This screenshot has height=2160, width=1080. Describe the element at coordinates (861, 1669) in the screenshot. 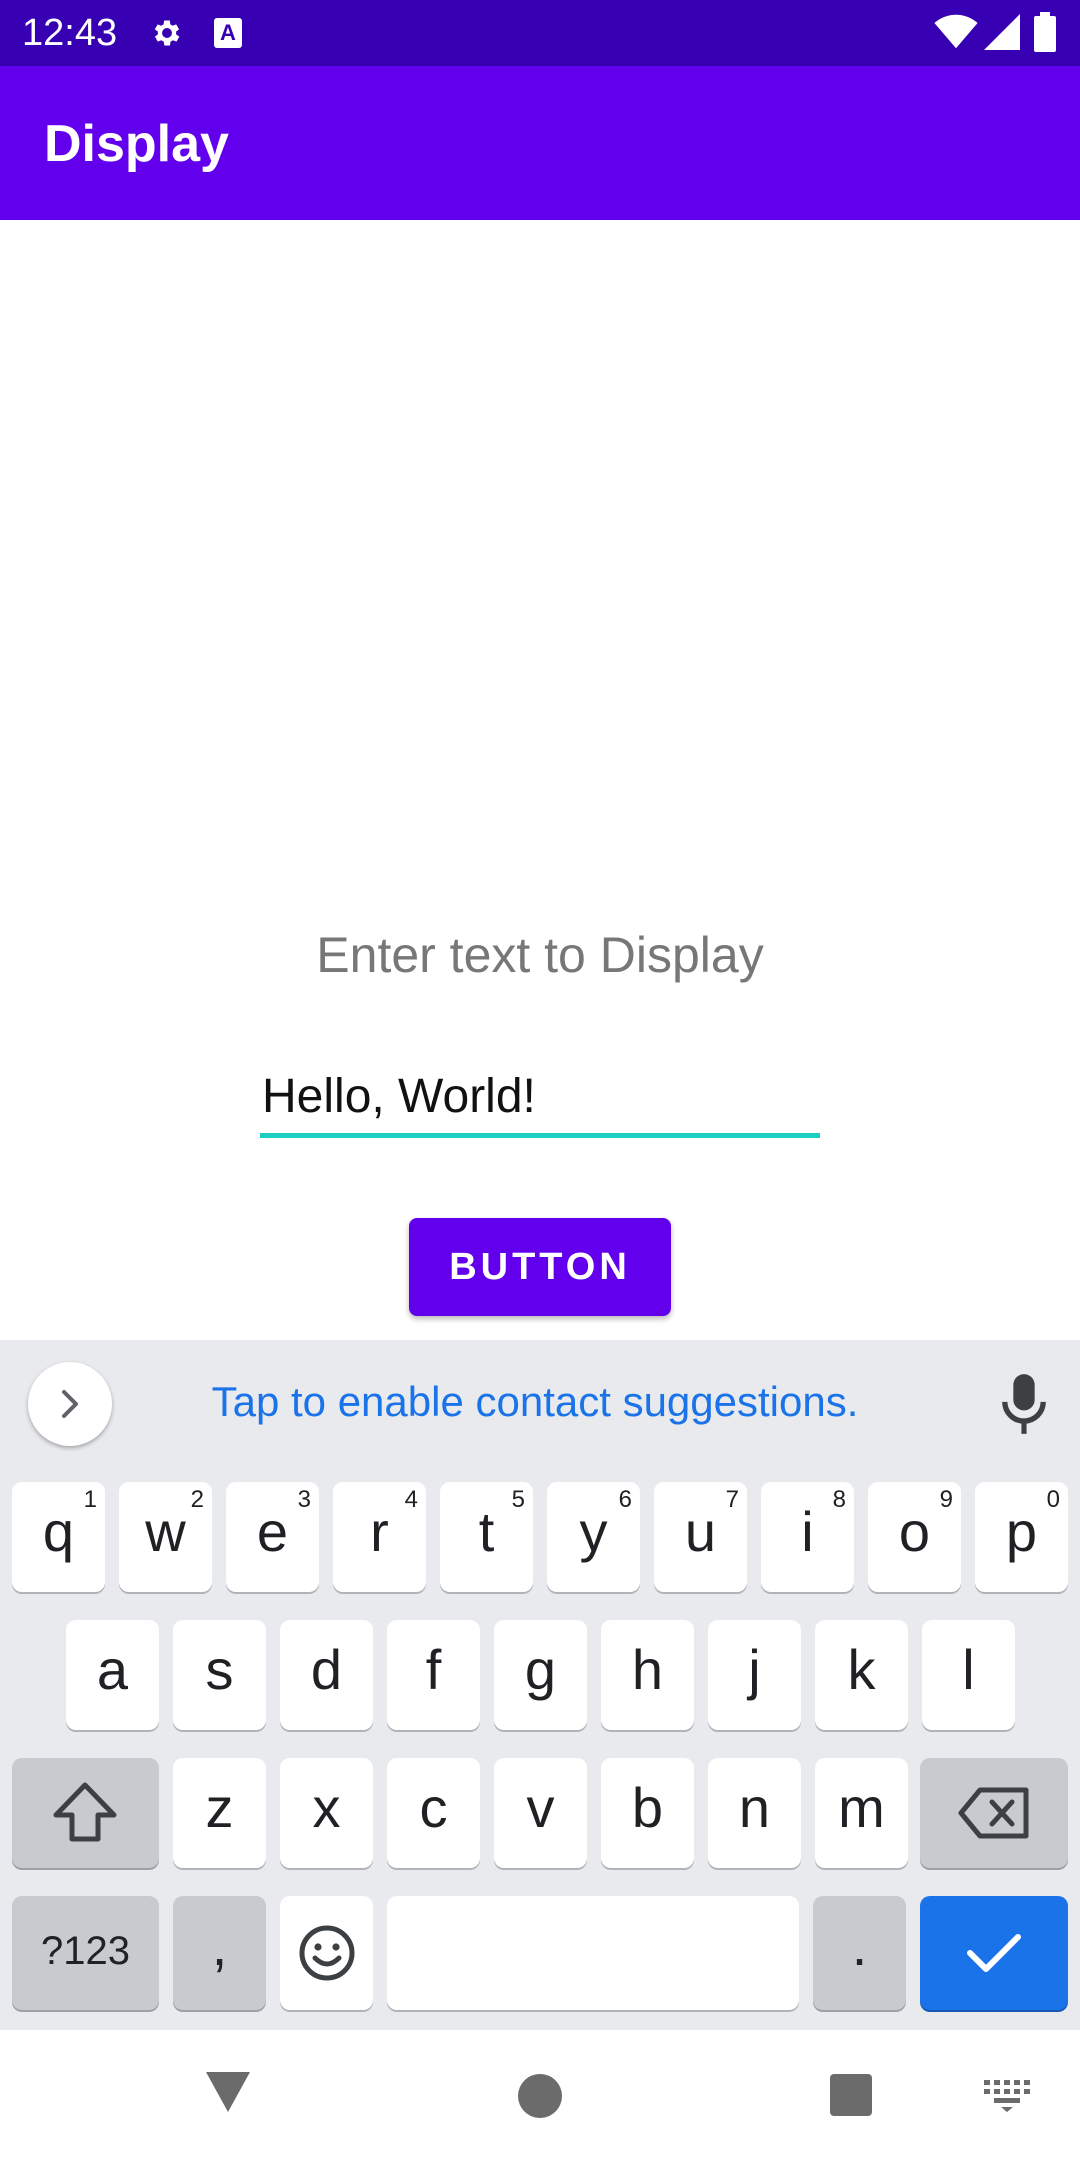

I see `key-label: k` at that location.